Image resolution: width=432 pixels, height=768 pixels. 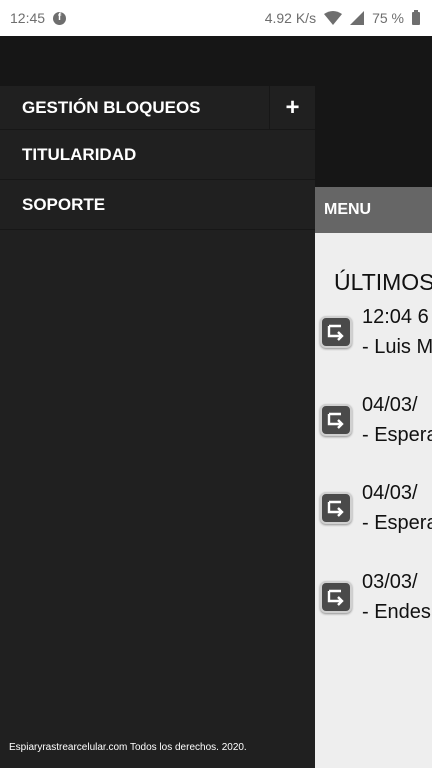 What do you see at coordinates (396, 612) in the screenshot?
I see `entry-line2: - Endes` at bounding box center [396, 612].